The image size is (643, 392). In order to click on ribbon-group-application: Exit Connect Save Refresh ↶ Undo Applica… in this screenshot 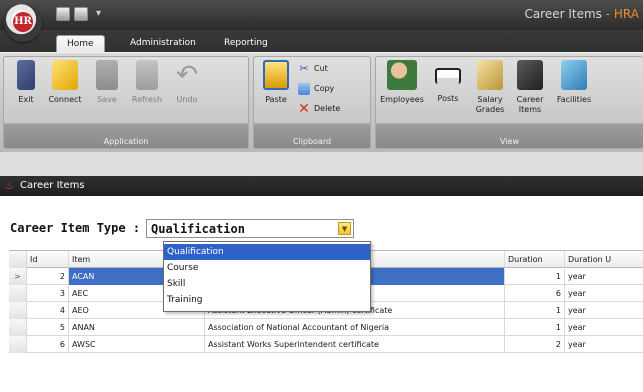, I will do `click(126, 102)`.